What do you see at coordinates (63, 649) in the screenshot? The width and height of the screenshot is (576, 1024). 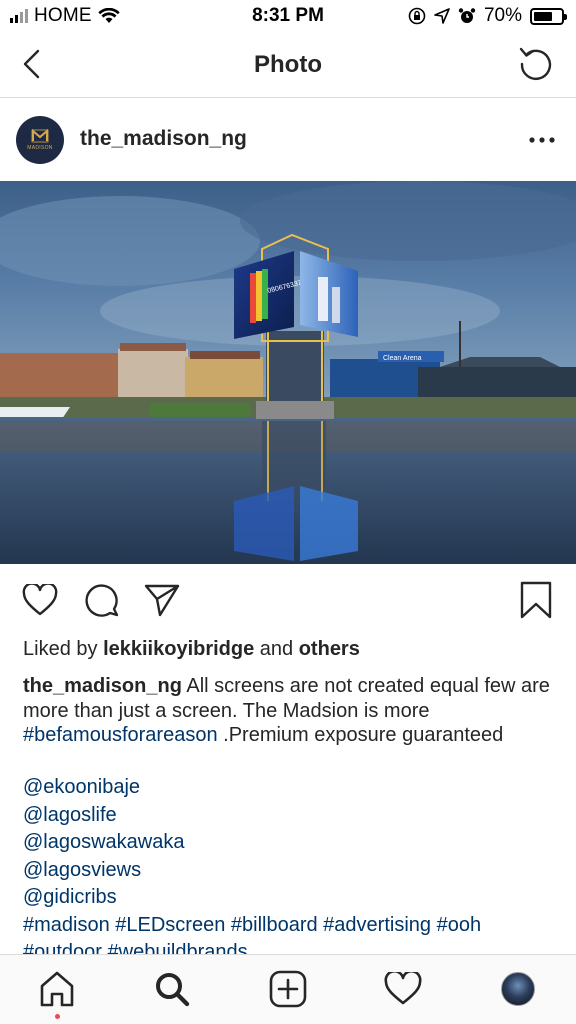 I see `likes-prefix: Liked by` at bounding box center [63, 649].